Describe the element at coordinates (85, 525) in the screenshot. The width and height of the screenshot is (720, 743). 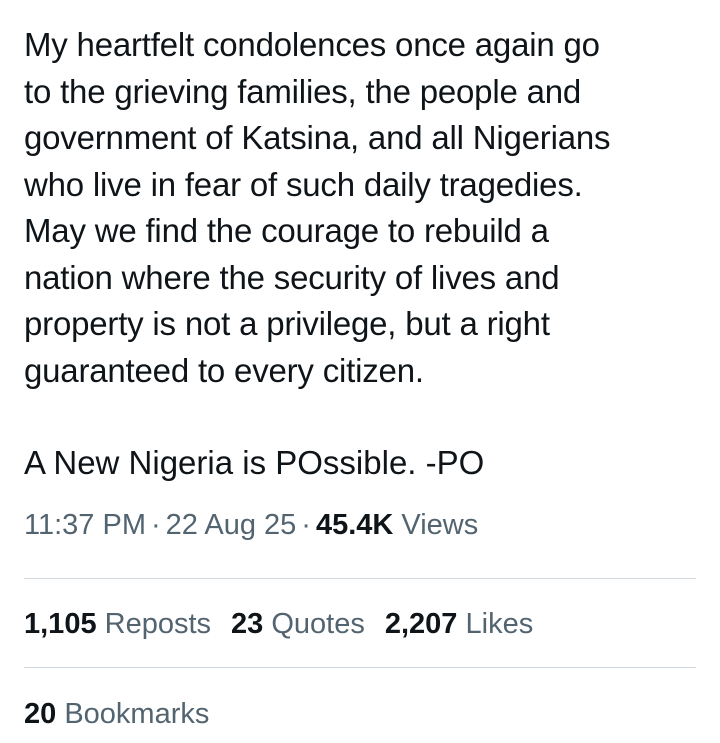
I see `tweet-time-link: 11:37 PM` at that location.